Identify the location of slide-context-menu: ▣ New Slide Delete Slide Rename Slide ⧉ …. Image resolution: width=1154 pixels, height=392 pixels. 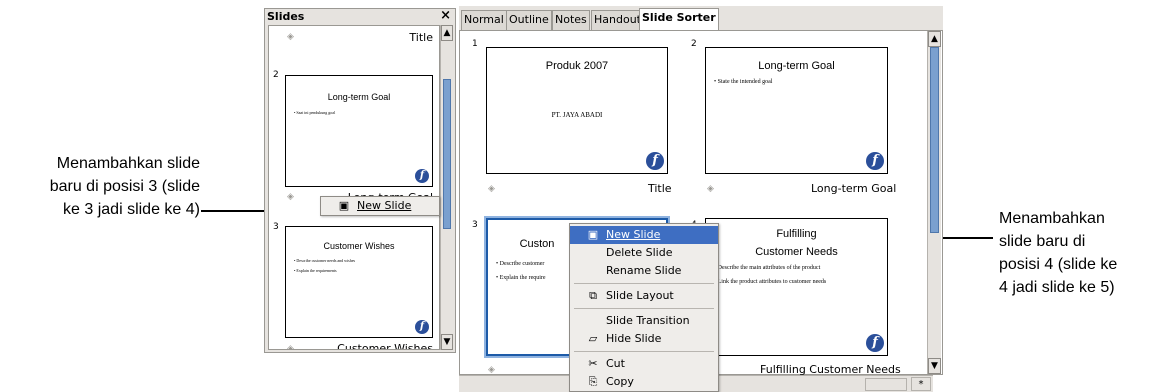
(644, 307).